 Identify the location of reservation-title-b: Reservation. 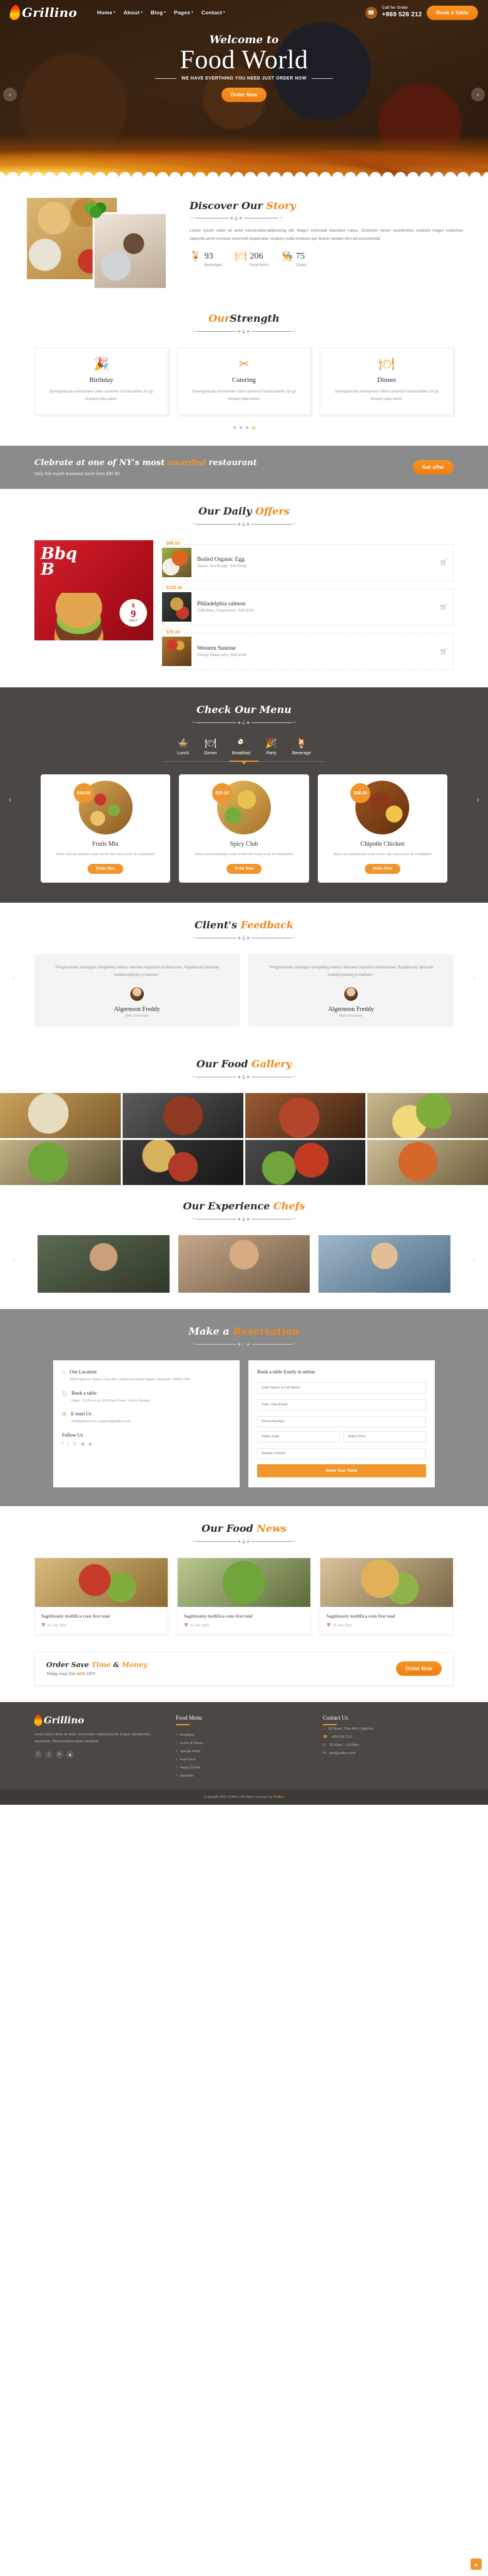
(266, 1331).